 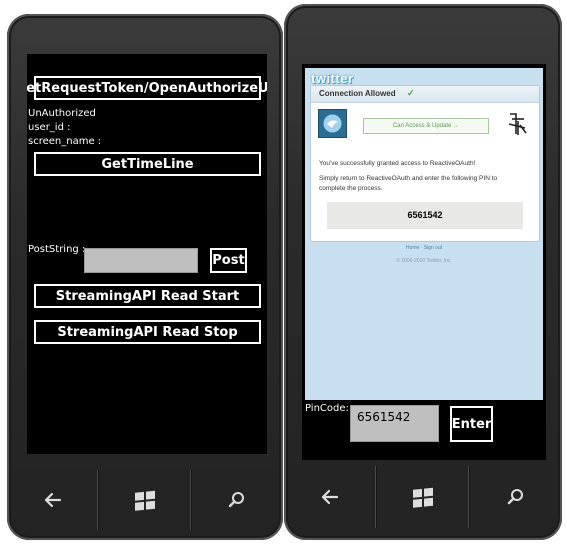 What do you see at coordinates (147, 296) in the screenshot?
I see `streaming-start-button: StreamingAPI Read Start` at bounding box center [147, 296].